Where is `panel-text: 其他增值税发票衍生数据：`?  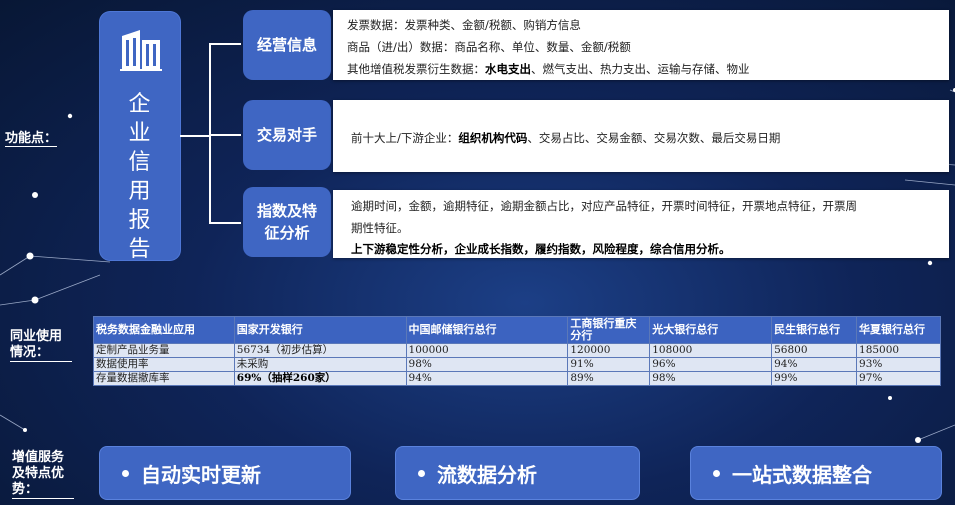
panel-text: 其他增值税发票衍生数据： is located at coordinates (416, 69).